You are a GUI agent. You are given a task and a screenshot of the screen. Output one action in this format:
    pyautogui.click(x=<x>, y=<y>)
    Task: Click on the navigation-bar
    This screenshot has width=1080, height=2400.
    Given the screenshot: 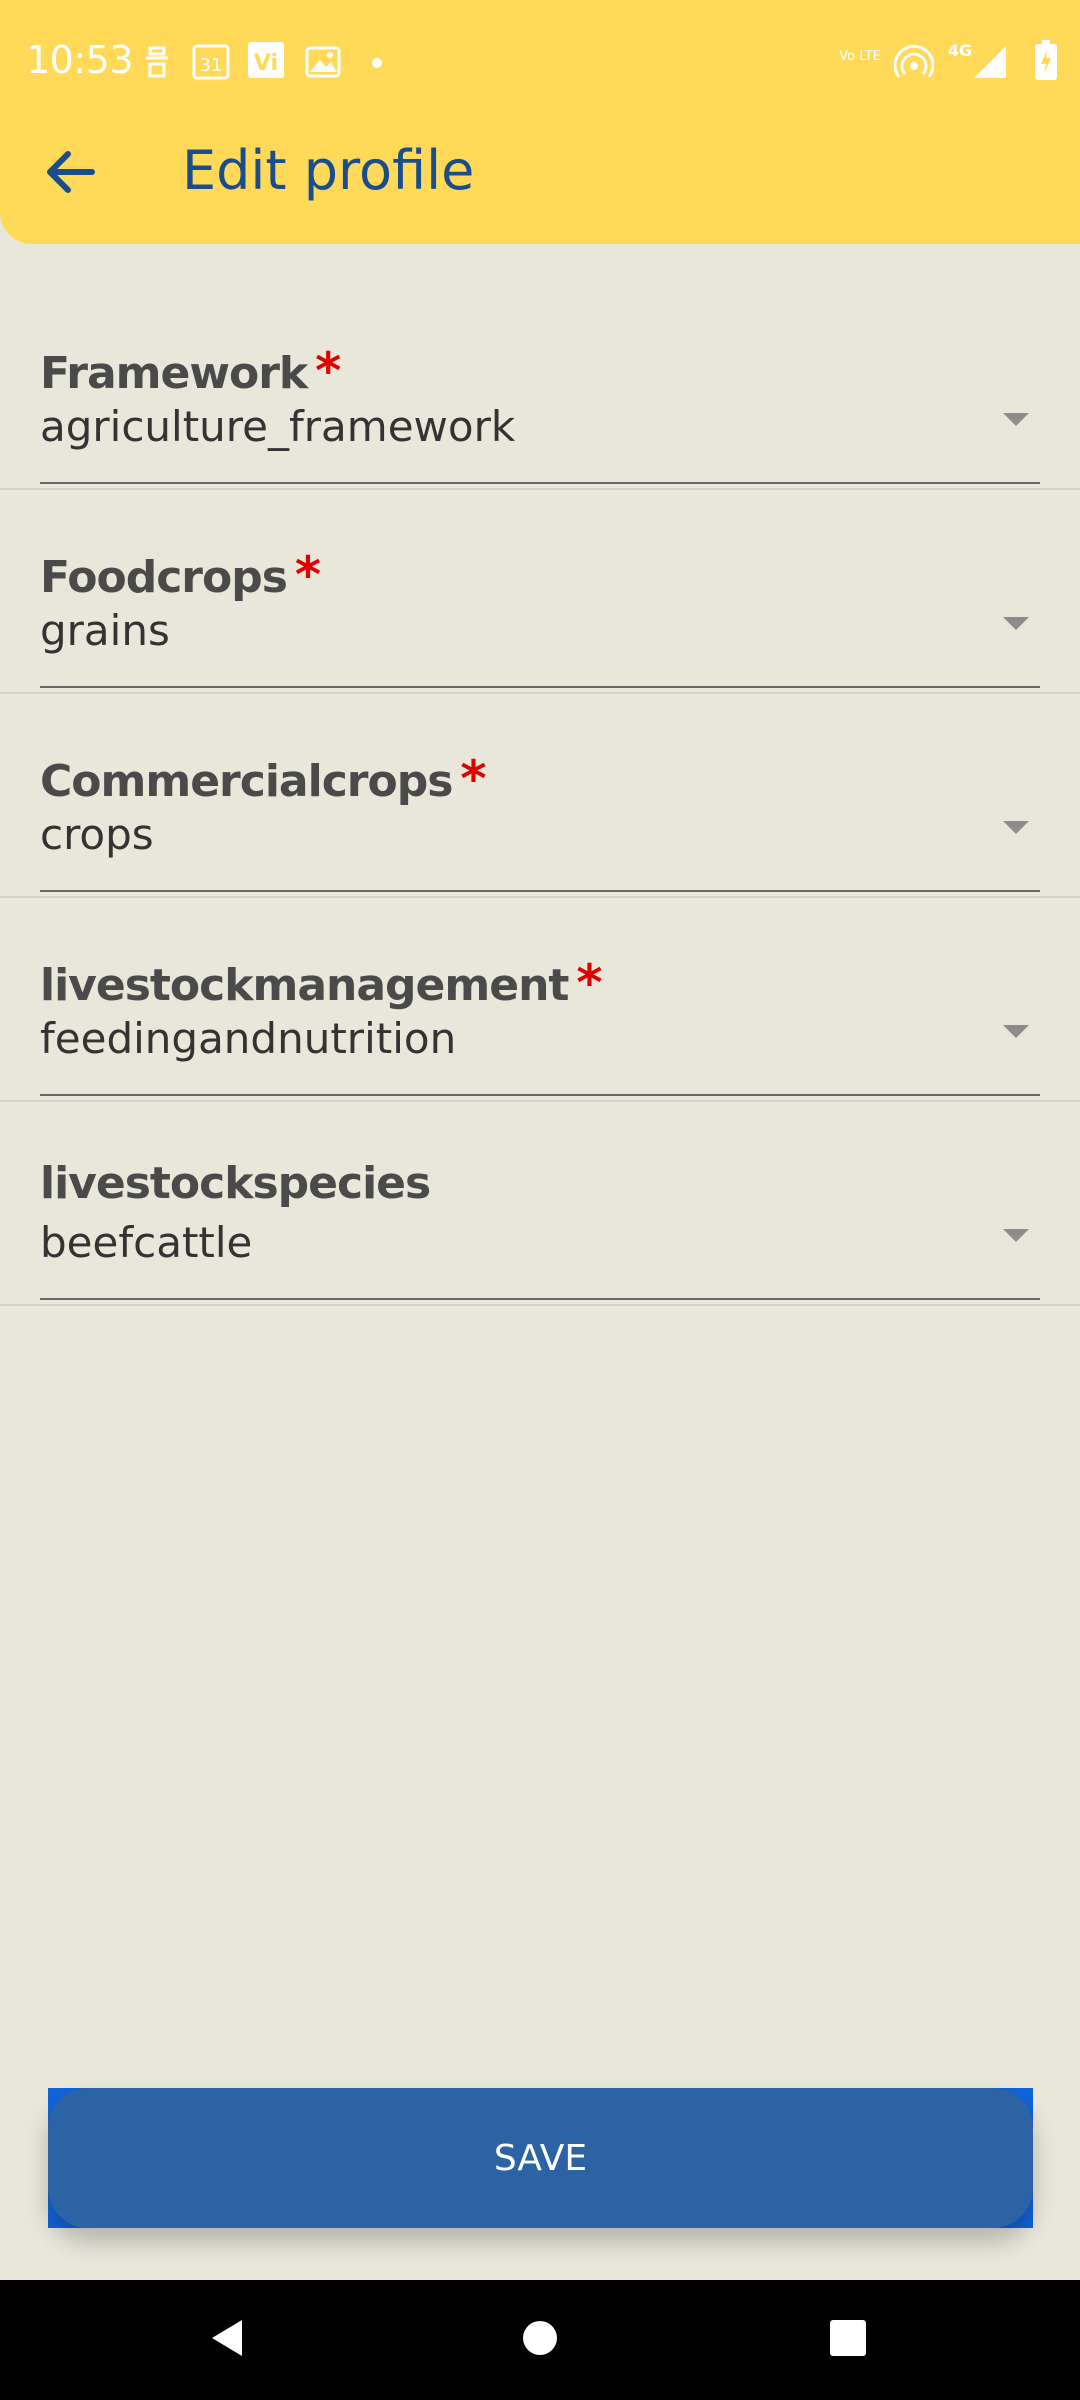 What is the action you would take?
    pyautogui.click(x=540, y=2340)
    